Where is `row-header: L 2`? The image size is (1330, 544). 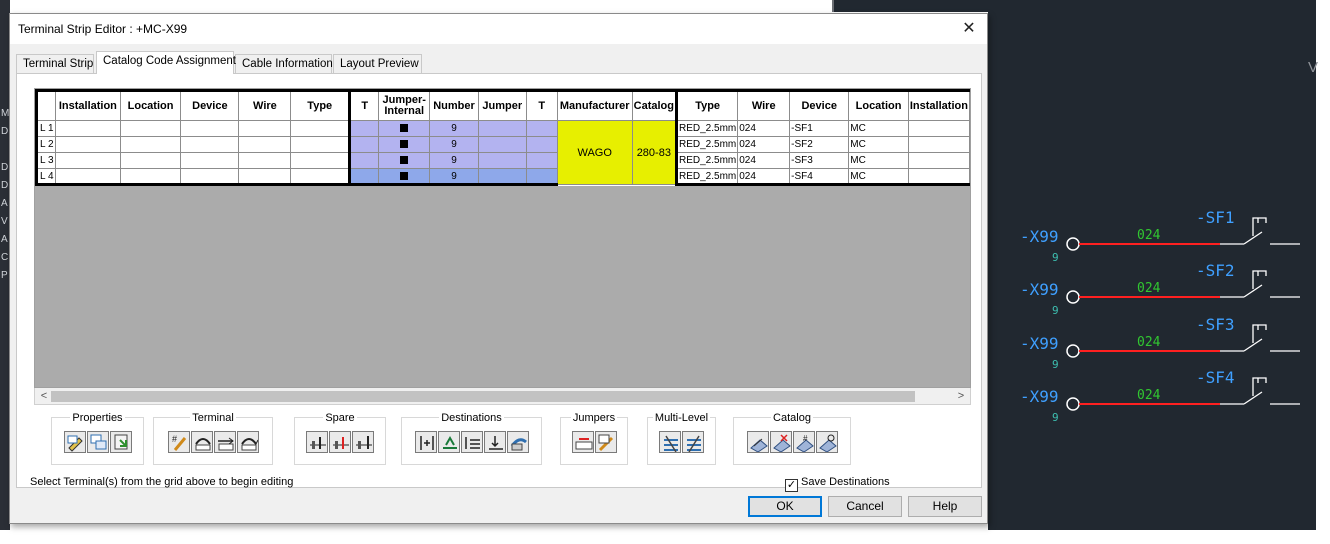
row-header: L 2 is located at coordinates (45, 144).